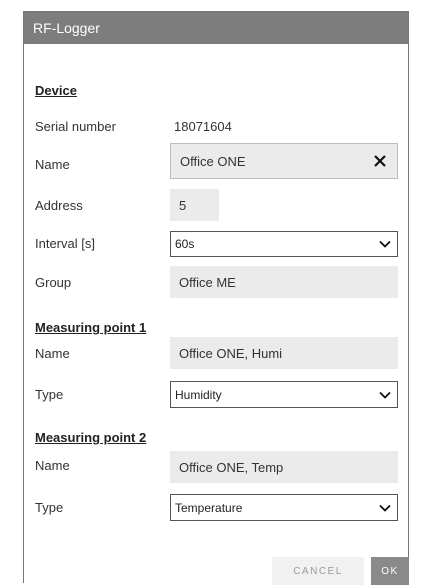 The image size is (437, 585). Describe the element at coordinates (284, 394) in the screenshot. I see `mp1-type-select: Humidity` at that location.